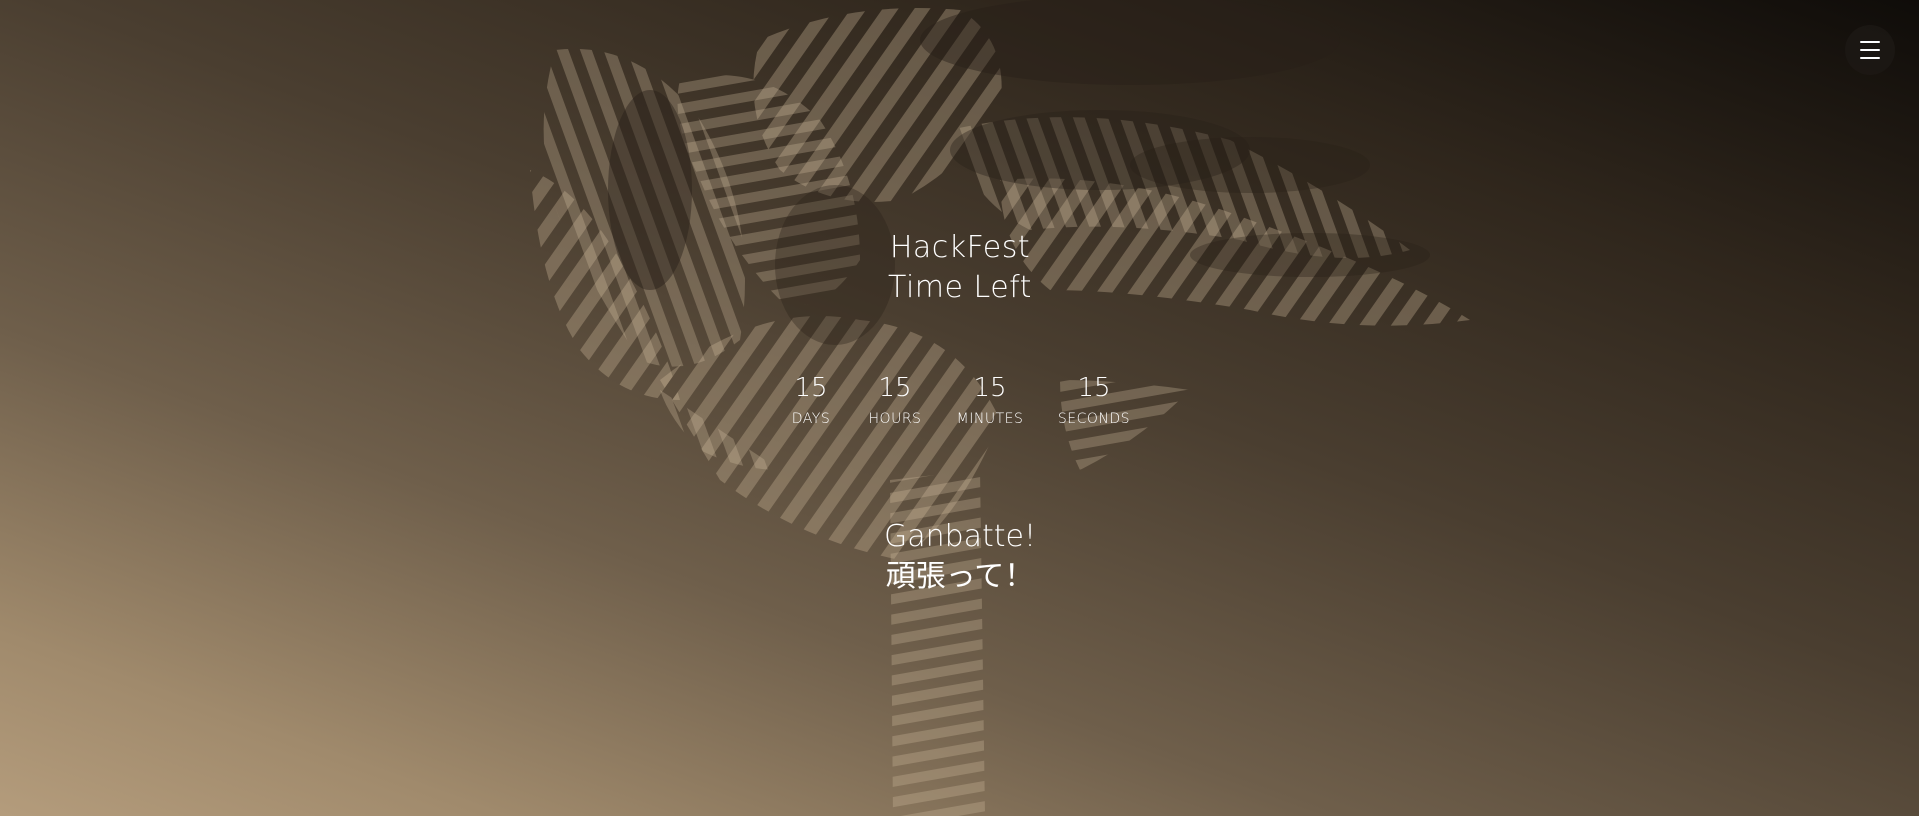  I want to click on countdown-days: 15 DAYS, so click(811, 399).